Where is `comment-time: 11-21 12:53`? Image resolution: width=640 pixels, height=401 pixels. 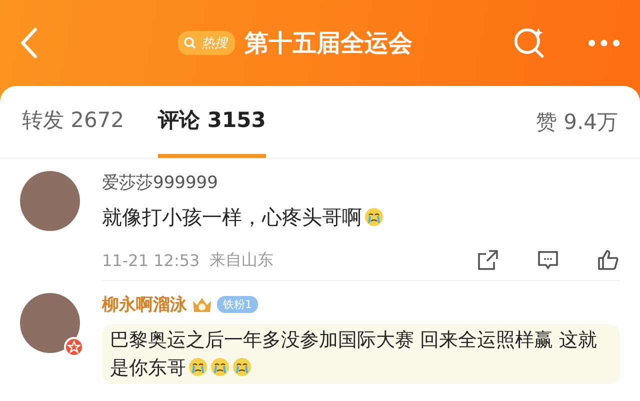
comment-time: 11-21 12:53 is located at coordinates (151, 260).